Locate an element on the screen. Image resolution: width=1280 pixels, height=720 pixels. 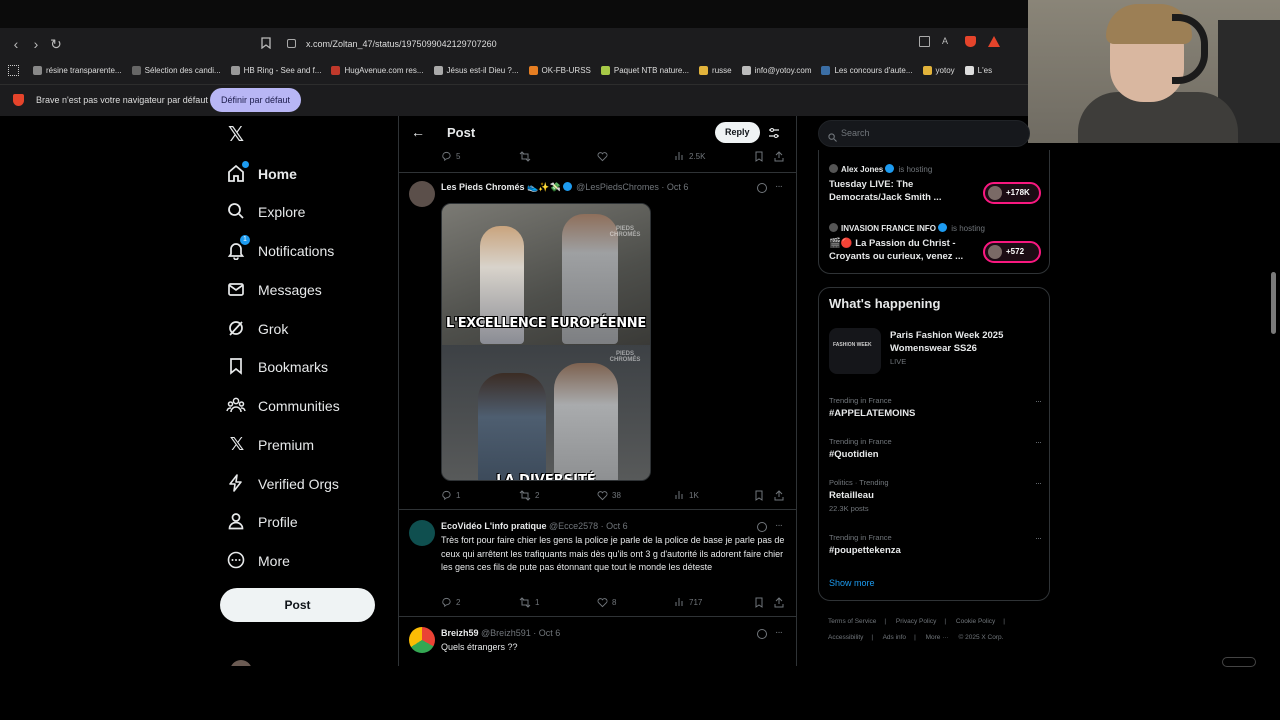
terms-link: Terms of Service is located at coordinates (852, 621).